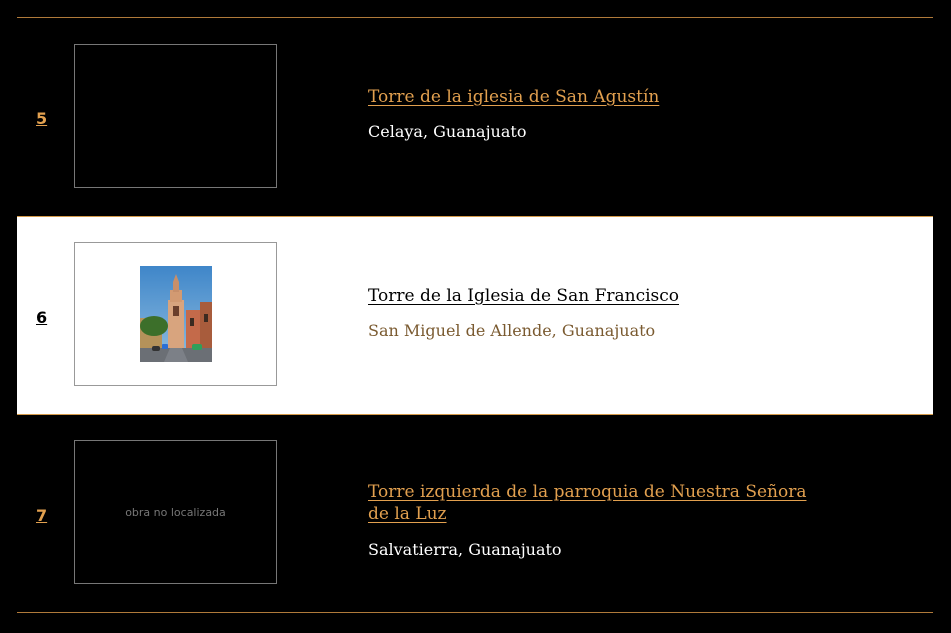  What do you see at coordinates (512, 330) in the screenshot?
I see `item-location: San Miguel de Allende, Guanajuato` at bounding box center [512, 330].